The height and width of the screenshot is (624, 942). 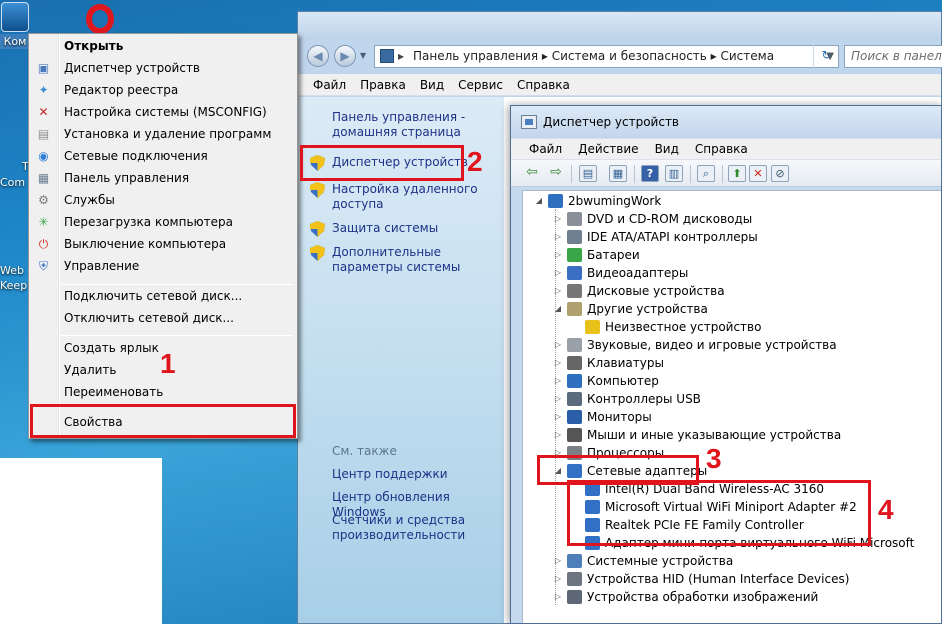 What do you see at coordinates (619, 417) in the screenshot?
I see `tree-item-label: Мониторы` at bounding box center [619, 417].